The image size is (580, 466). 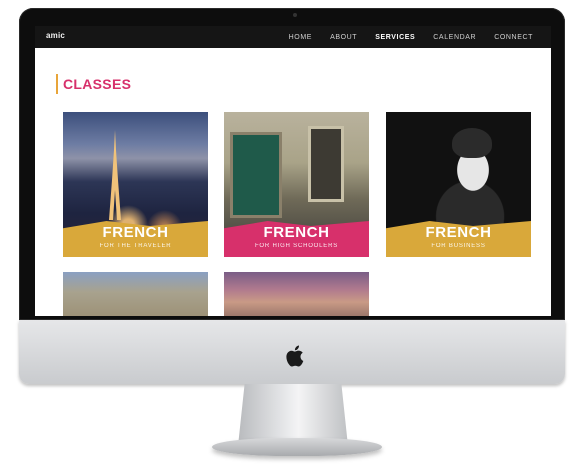 I want to click on class-card-high-schoolers: FRENCH FOR HIGH SCHOOLERS, so click(x=296, y=184).